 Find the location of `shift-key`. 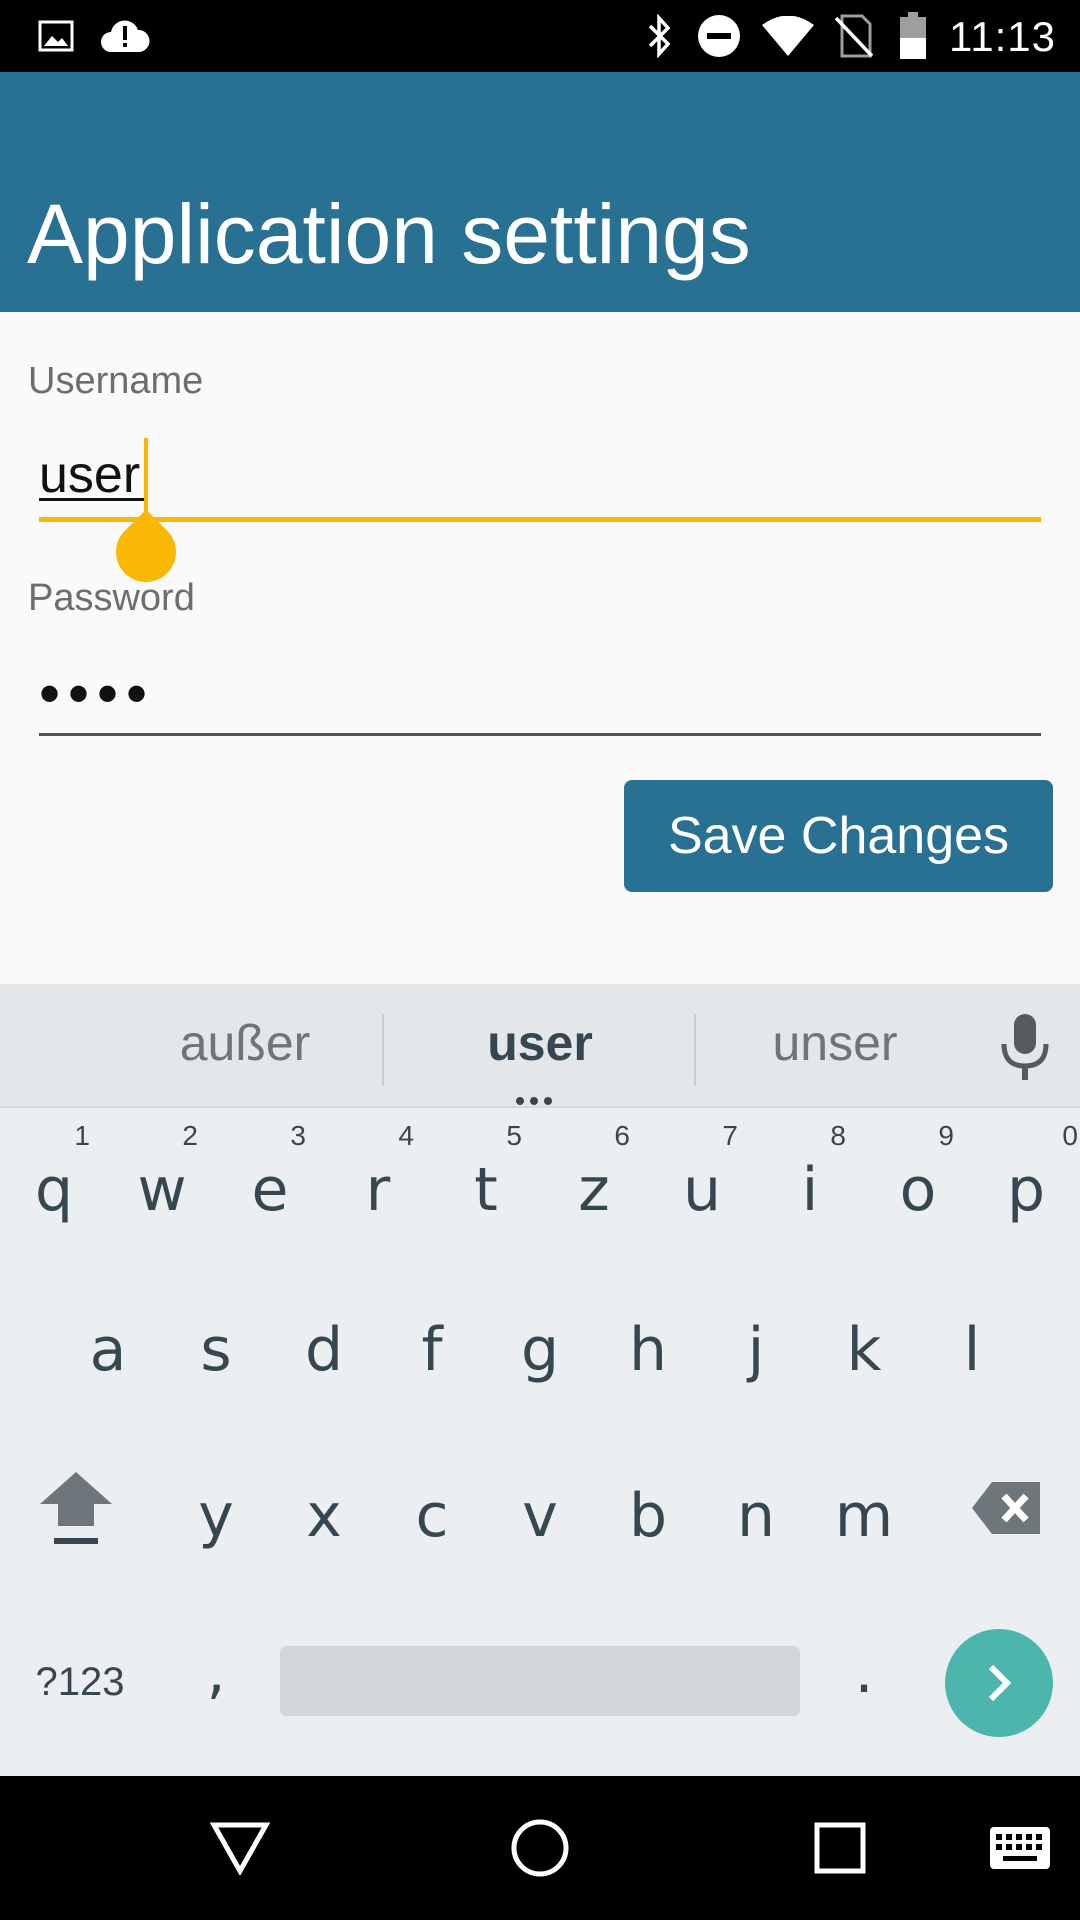

shift-key is located at coordinates (76, 1510).